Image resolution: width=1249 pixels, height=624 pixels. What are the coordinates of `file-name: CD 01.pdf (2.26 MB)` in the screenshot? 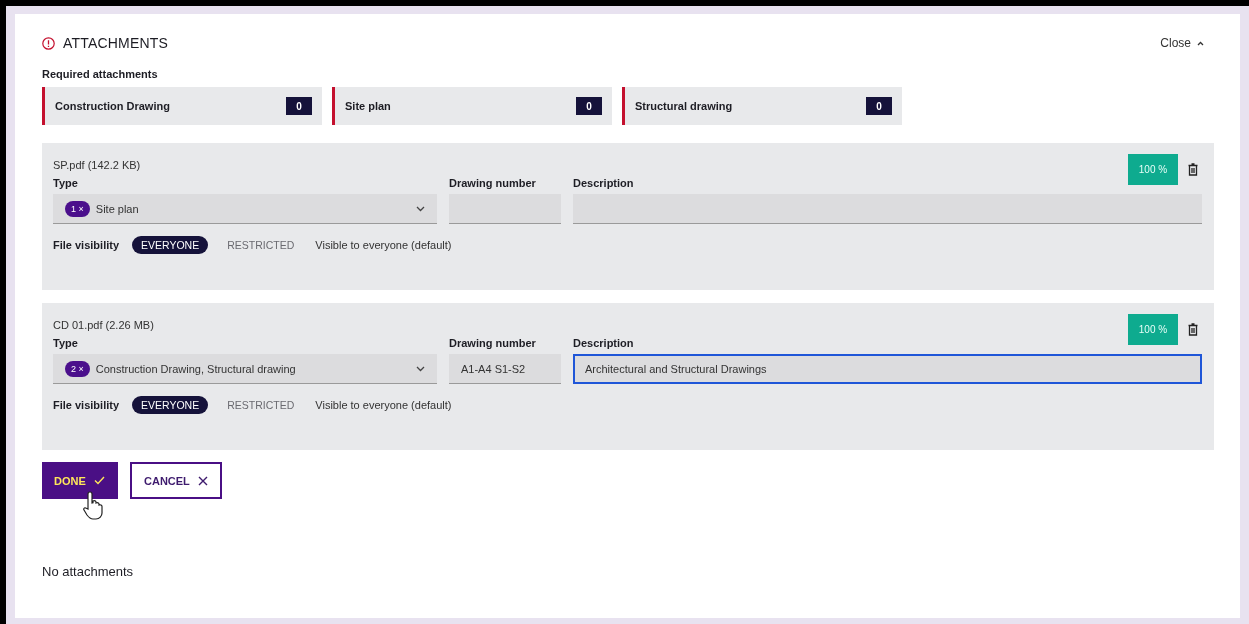 It's located at (103, 325).